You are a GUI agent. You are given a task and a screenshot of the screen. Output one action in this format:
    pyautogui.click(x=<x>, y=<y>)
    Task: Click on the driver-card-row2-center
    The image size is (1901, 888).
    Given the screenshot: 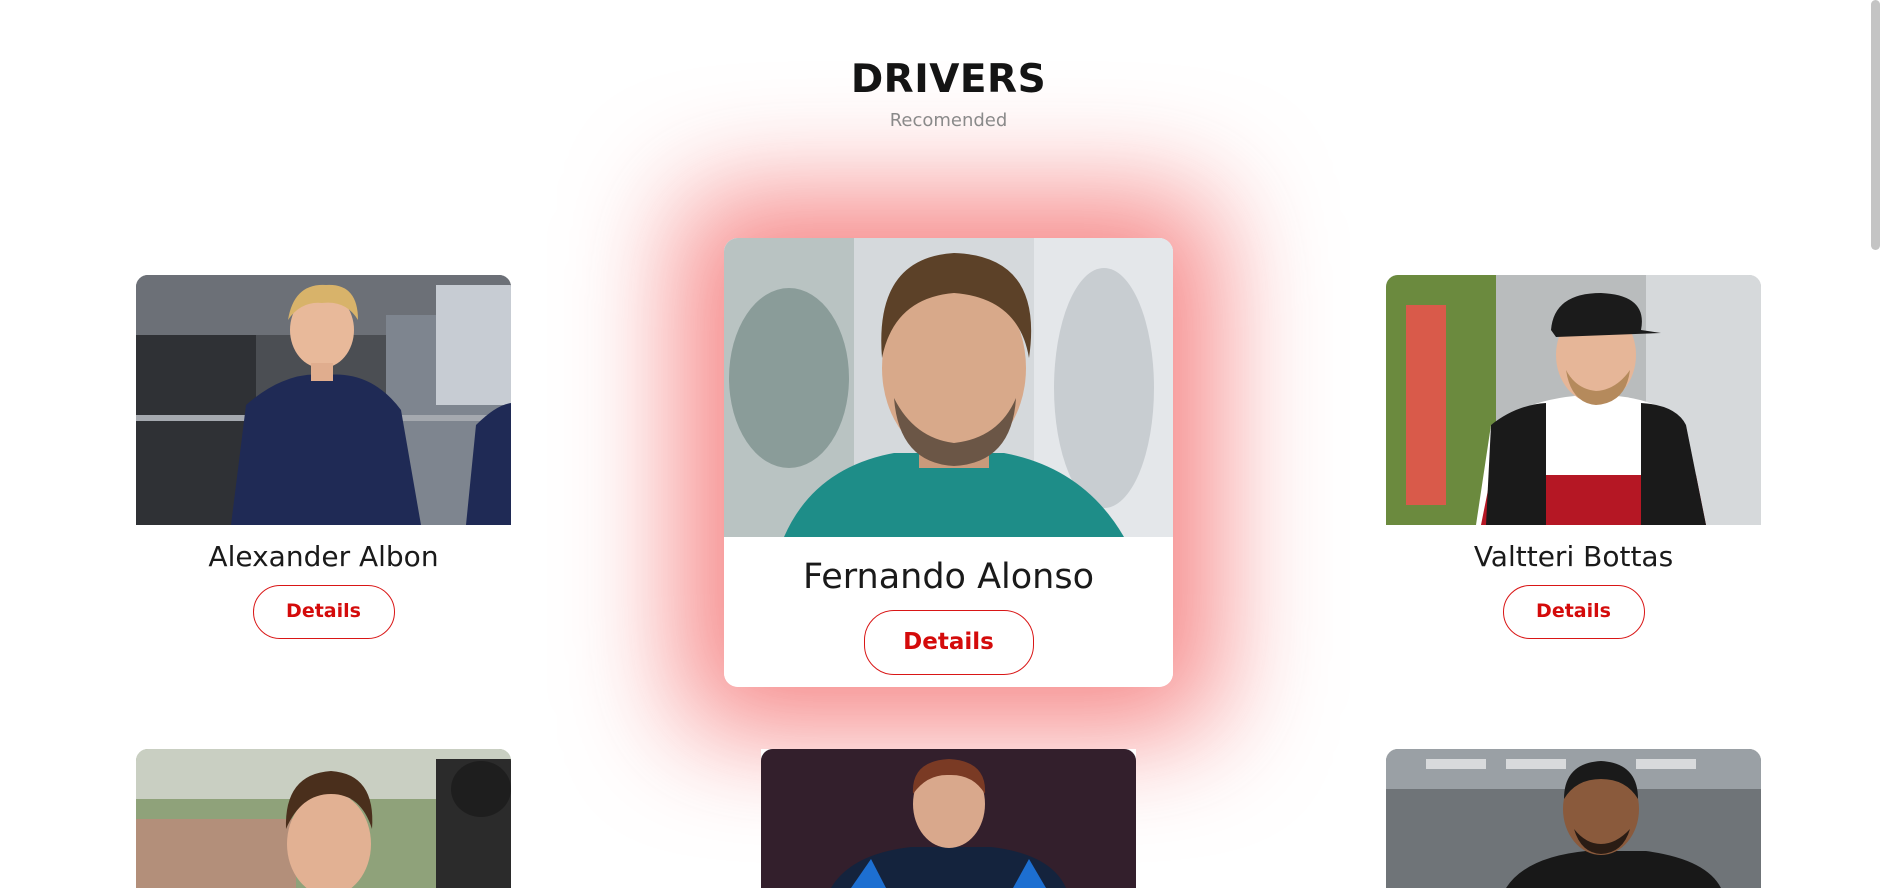 What is the action you would take?
    pyautogui.click(x=948, y=818)
    